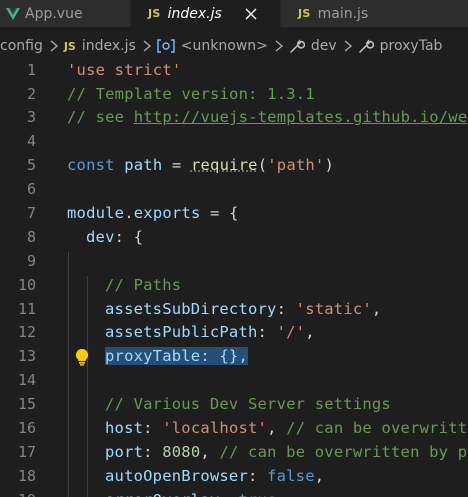 The width and height of the screenshot is (468, 497). What do you see at coordinates (91, 165) in the screenshot?
I see `keyword-token: const` at bounding box center [91, 165].